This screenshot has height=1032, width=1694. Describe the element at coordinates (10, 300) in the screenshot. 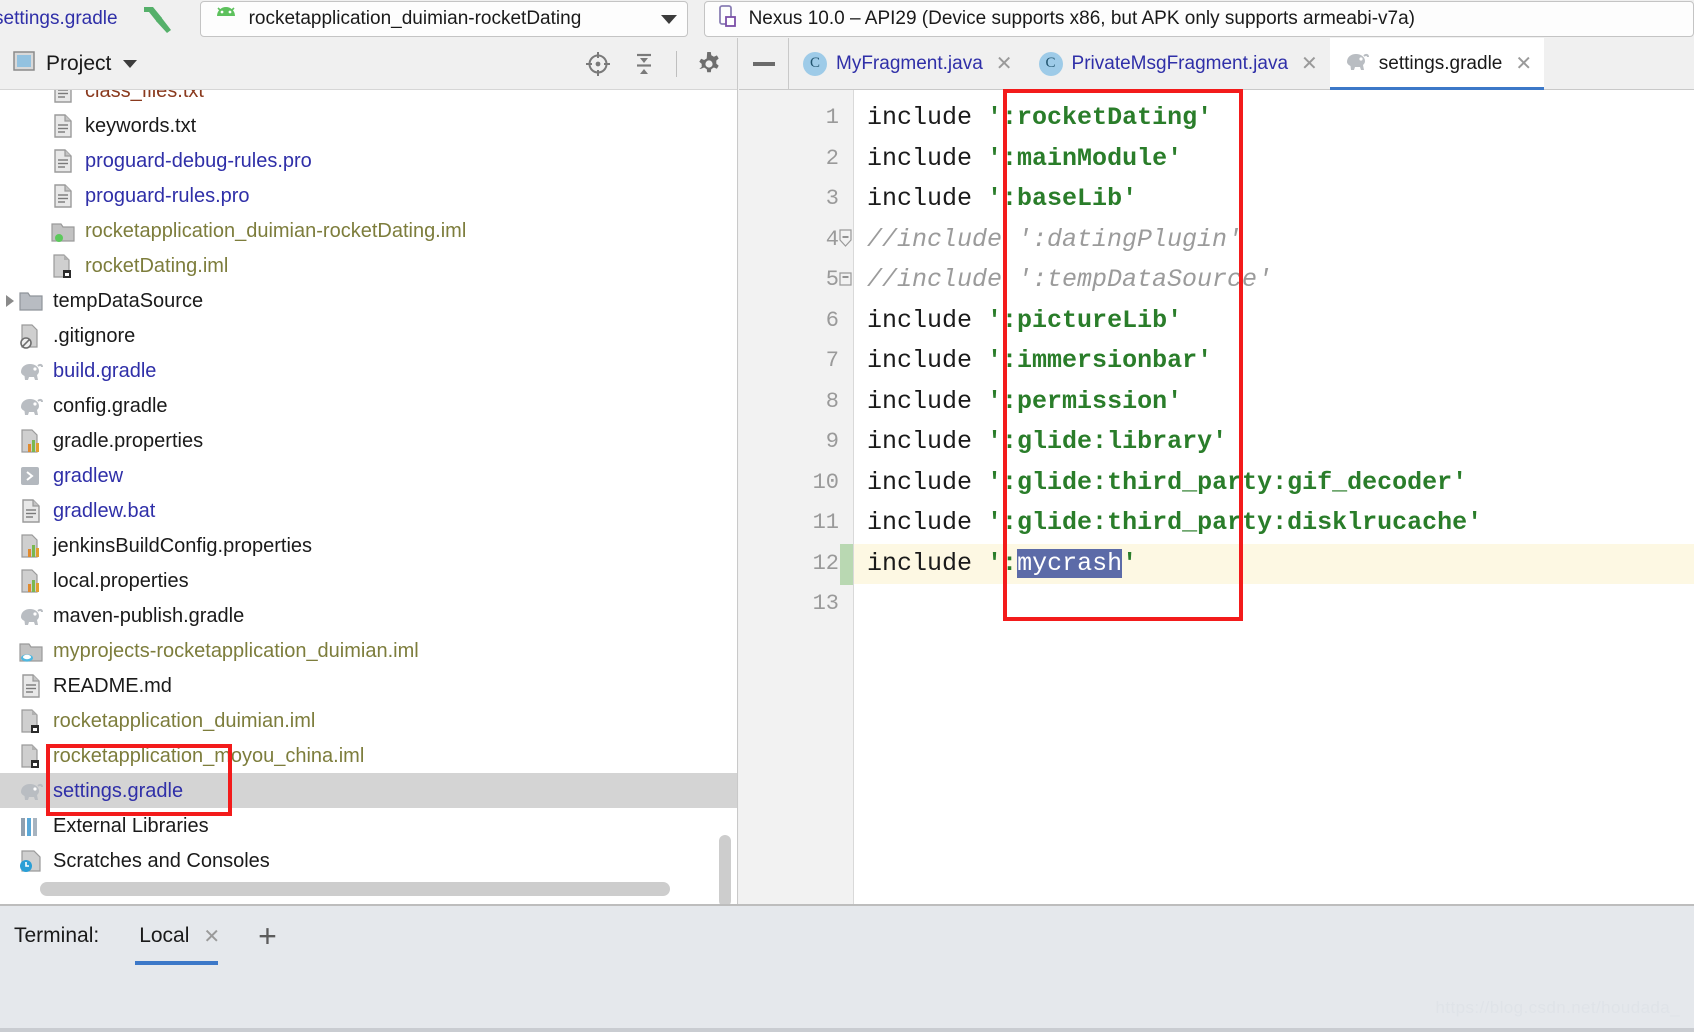

I see `expand-arrow-icon` at that location.